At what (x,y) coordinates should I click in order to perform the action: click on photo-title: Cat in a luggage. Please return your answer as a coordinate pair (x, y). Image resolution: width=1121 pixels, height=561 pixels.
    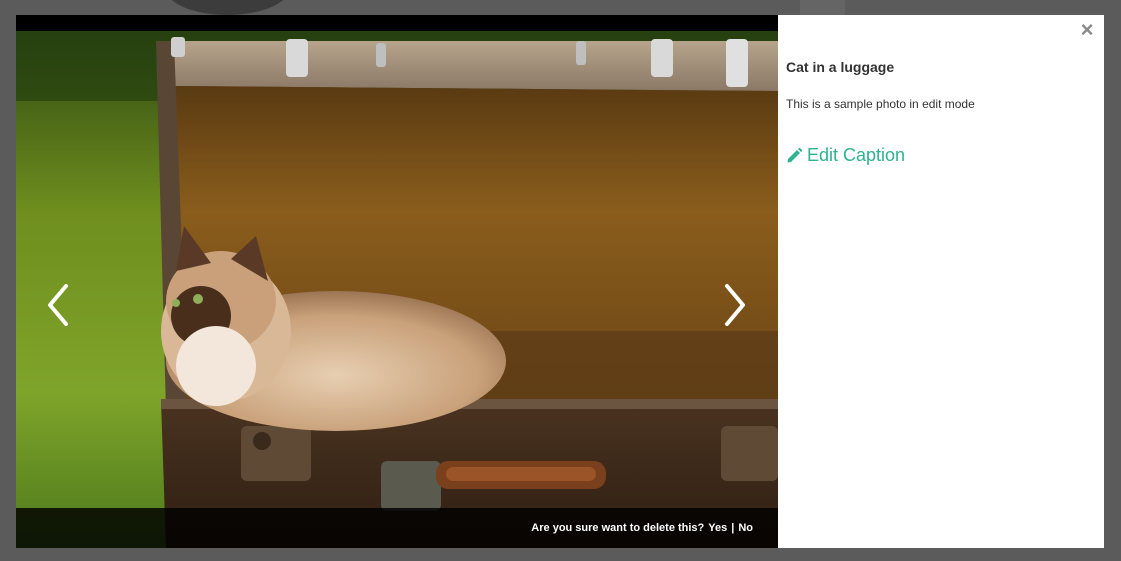
    Looking at the image, I should click on (840, 67).